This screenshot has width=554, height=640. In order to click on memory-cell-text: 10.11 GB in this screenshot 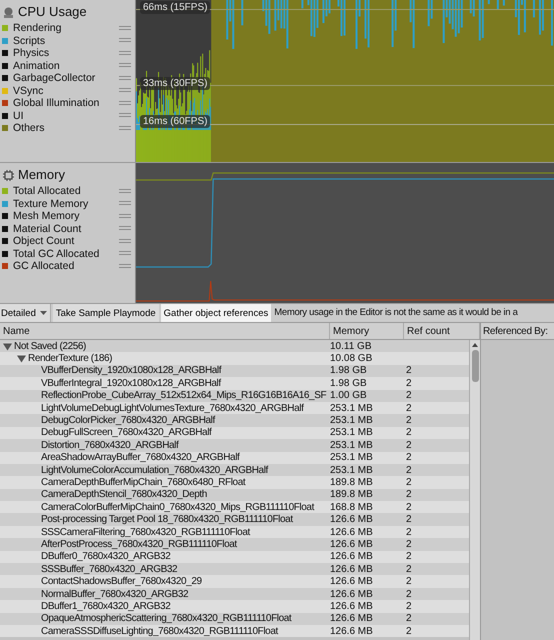, I will do `click(351, 346)`.